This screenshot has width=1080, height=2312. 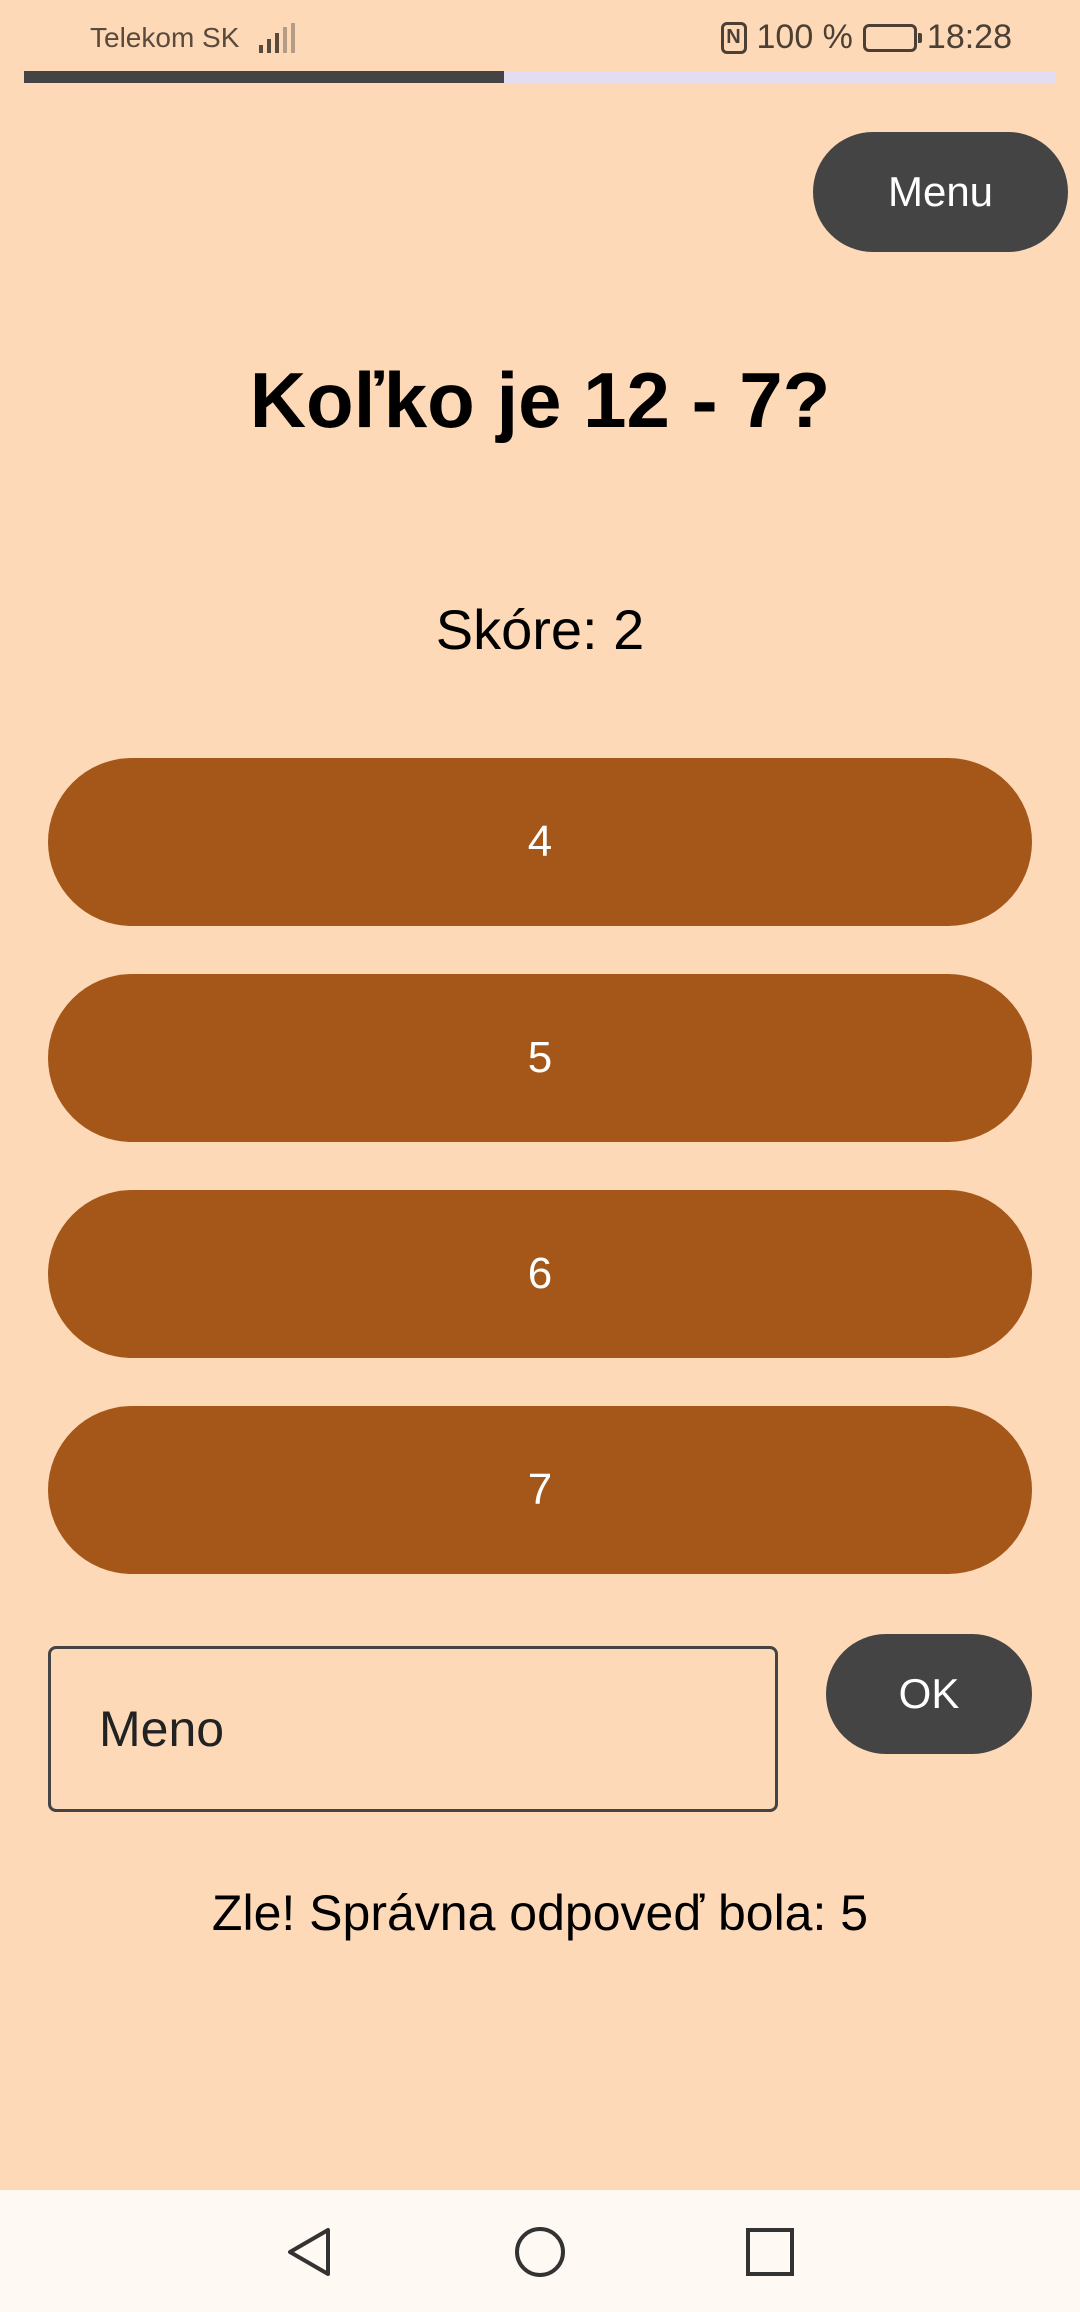 I want to click on carrier-name: Telekom SK, so click(x=165, y=37).